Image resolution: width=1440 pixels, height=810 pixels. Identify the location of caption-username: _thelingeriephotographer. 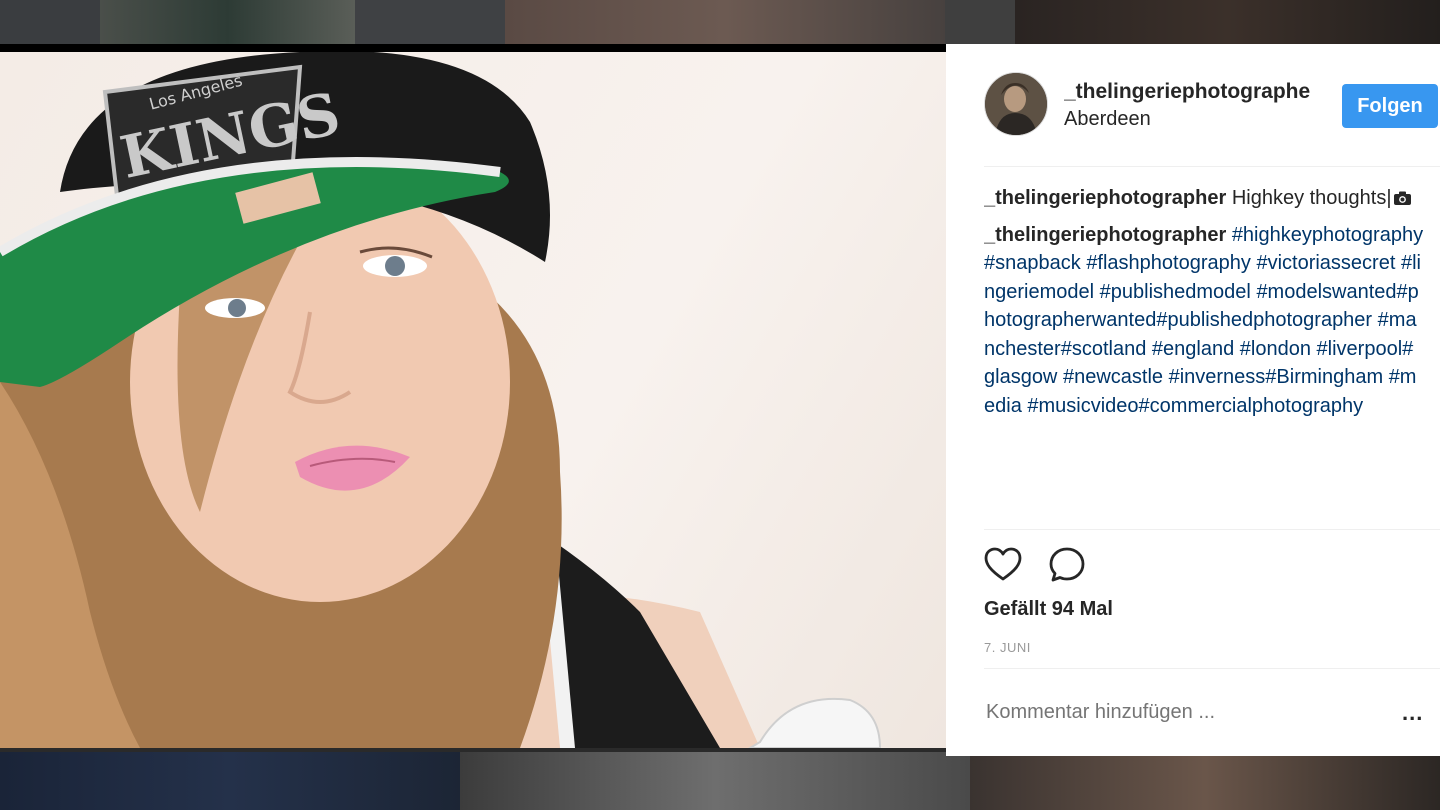
(1105, 198).